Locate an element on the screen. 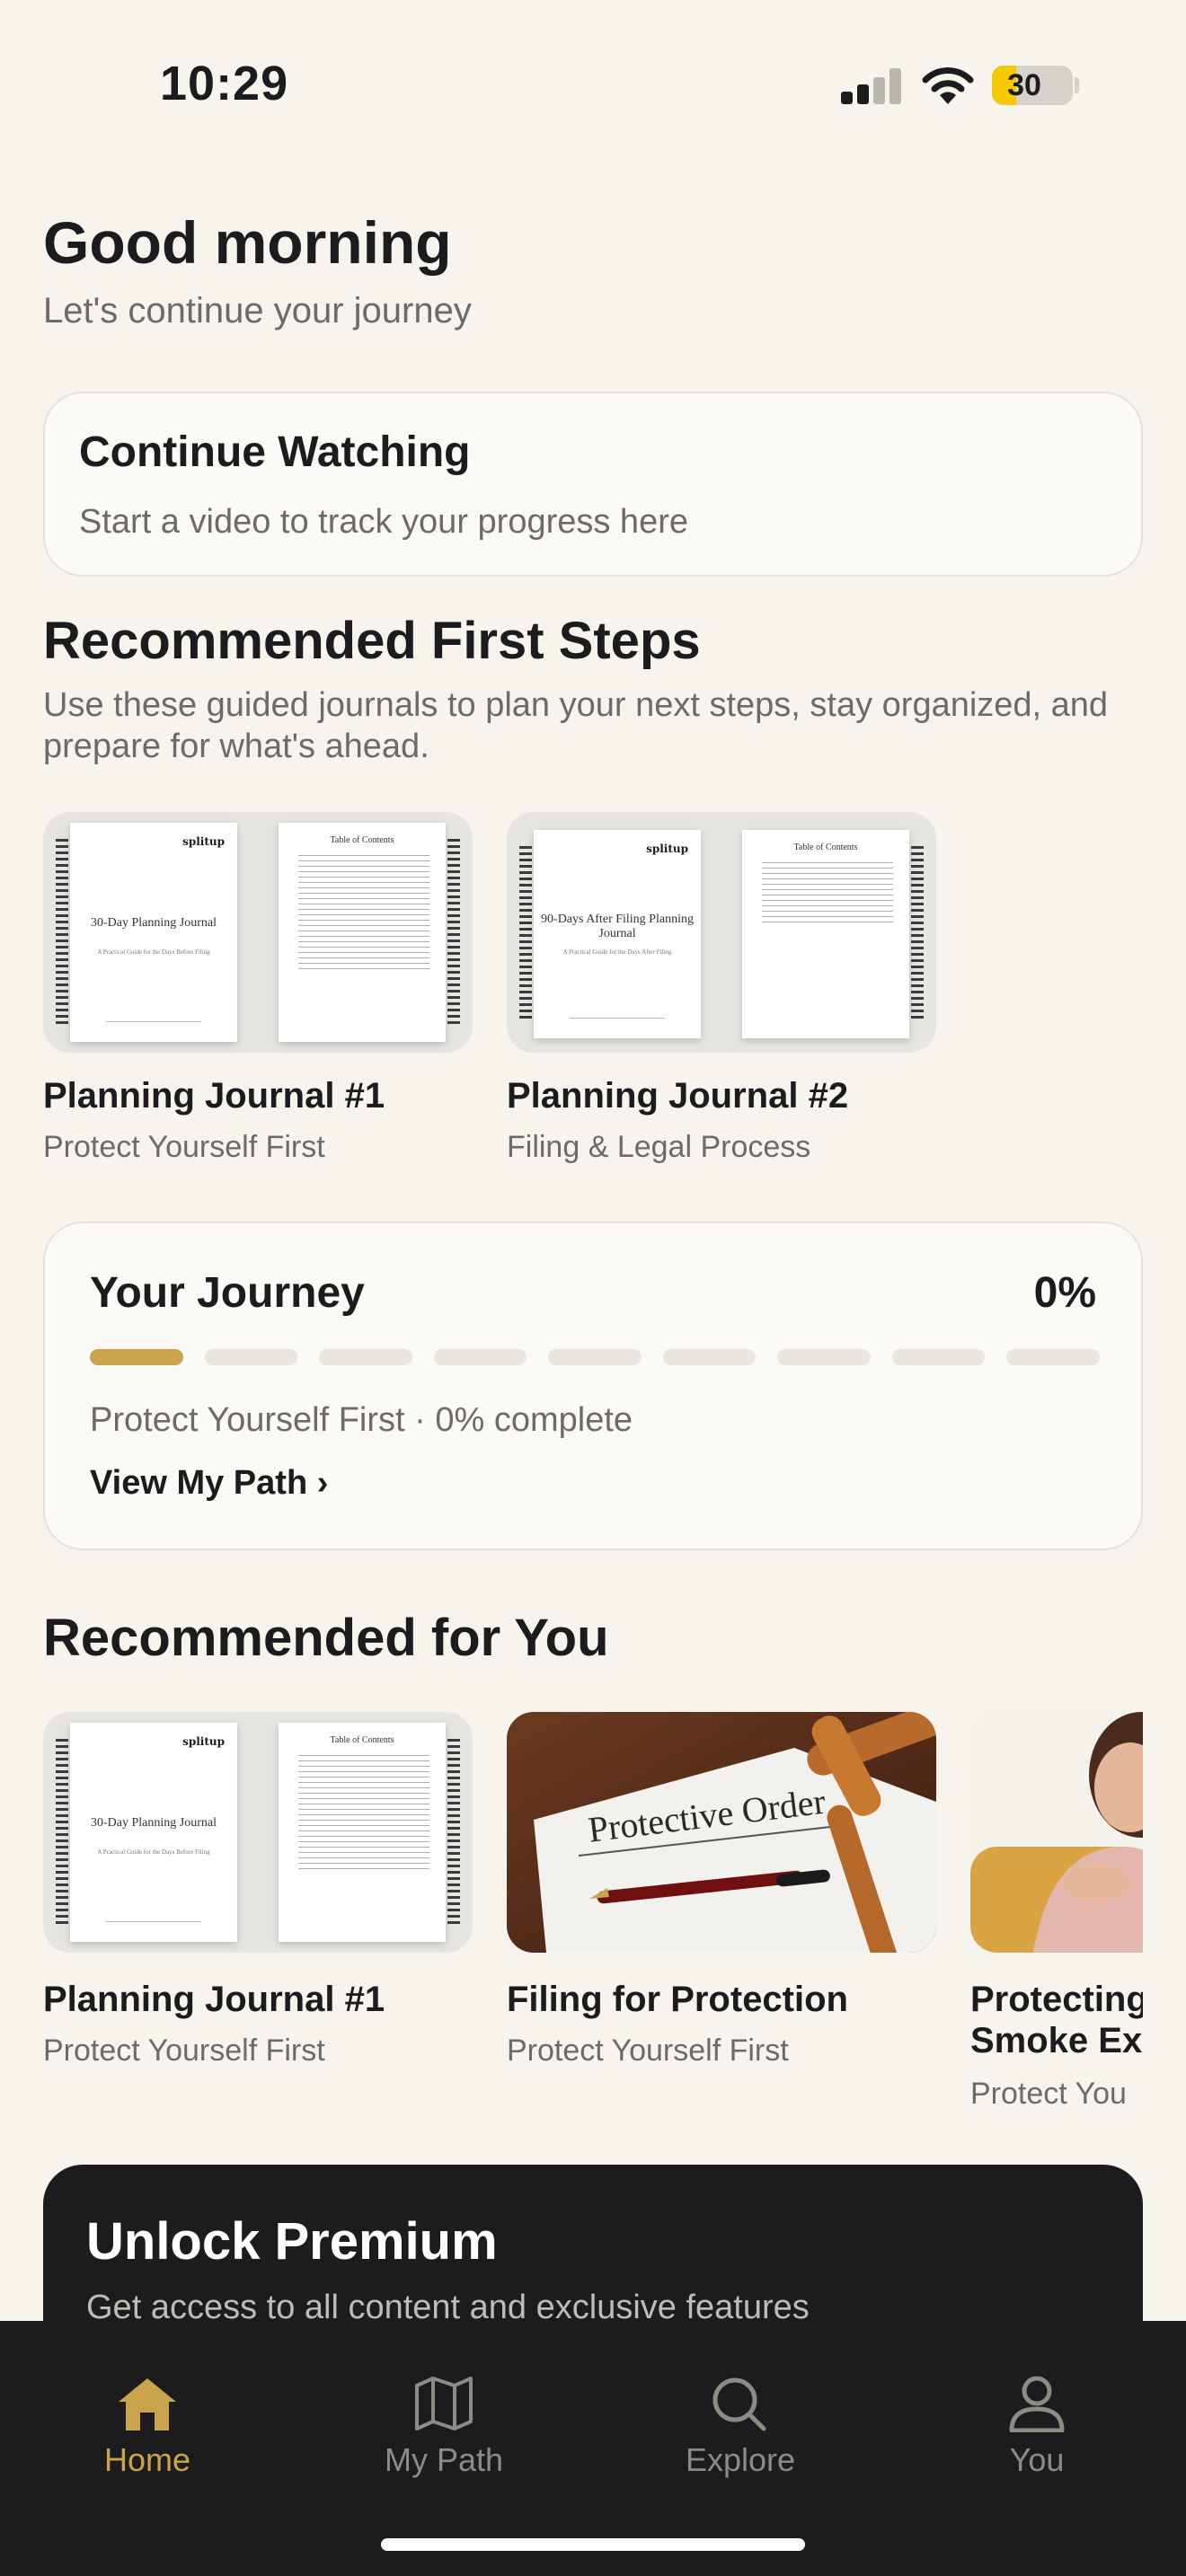 Image resolution: width=1186 pixels, height=2576 pixels. journal-cover-title: 90-Days After Filing Planning Journal is located at coordinates (617, 926).